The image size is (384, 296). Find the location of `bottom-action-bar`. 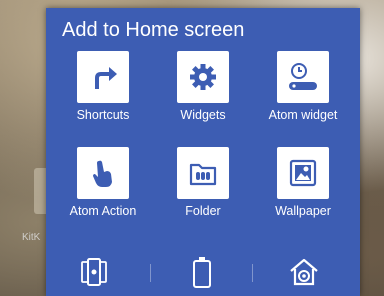

bottom-action-bar is located at coordinates (203, 273).